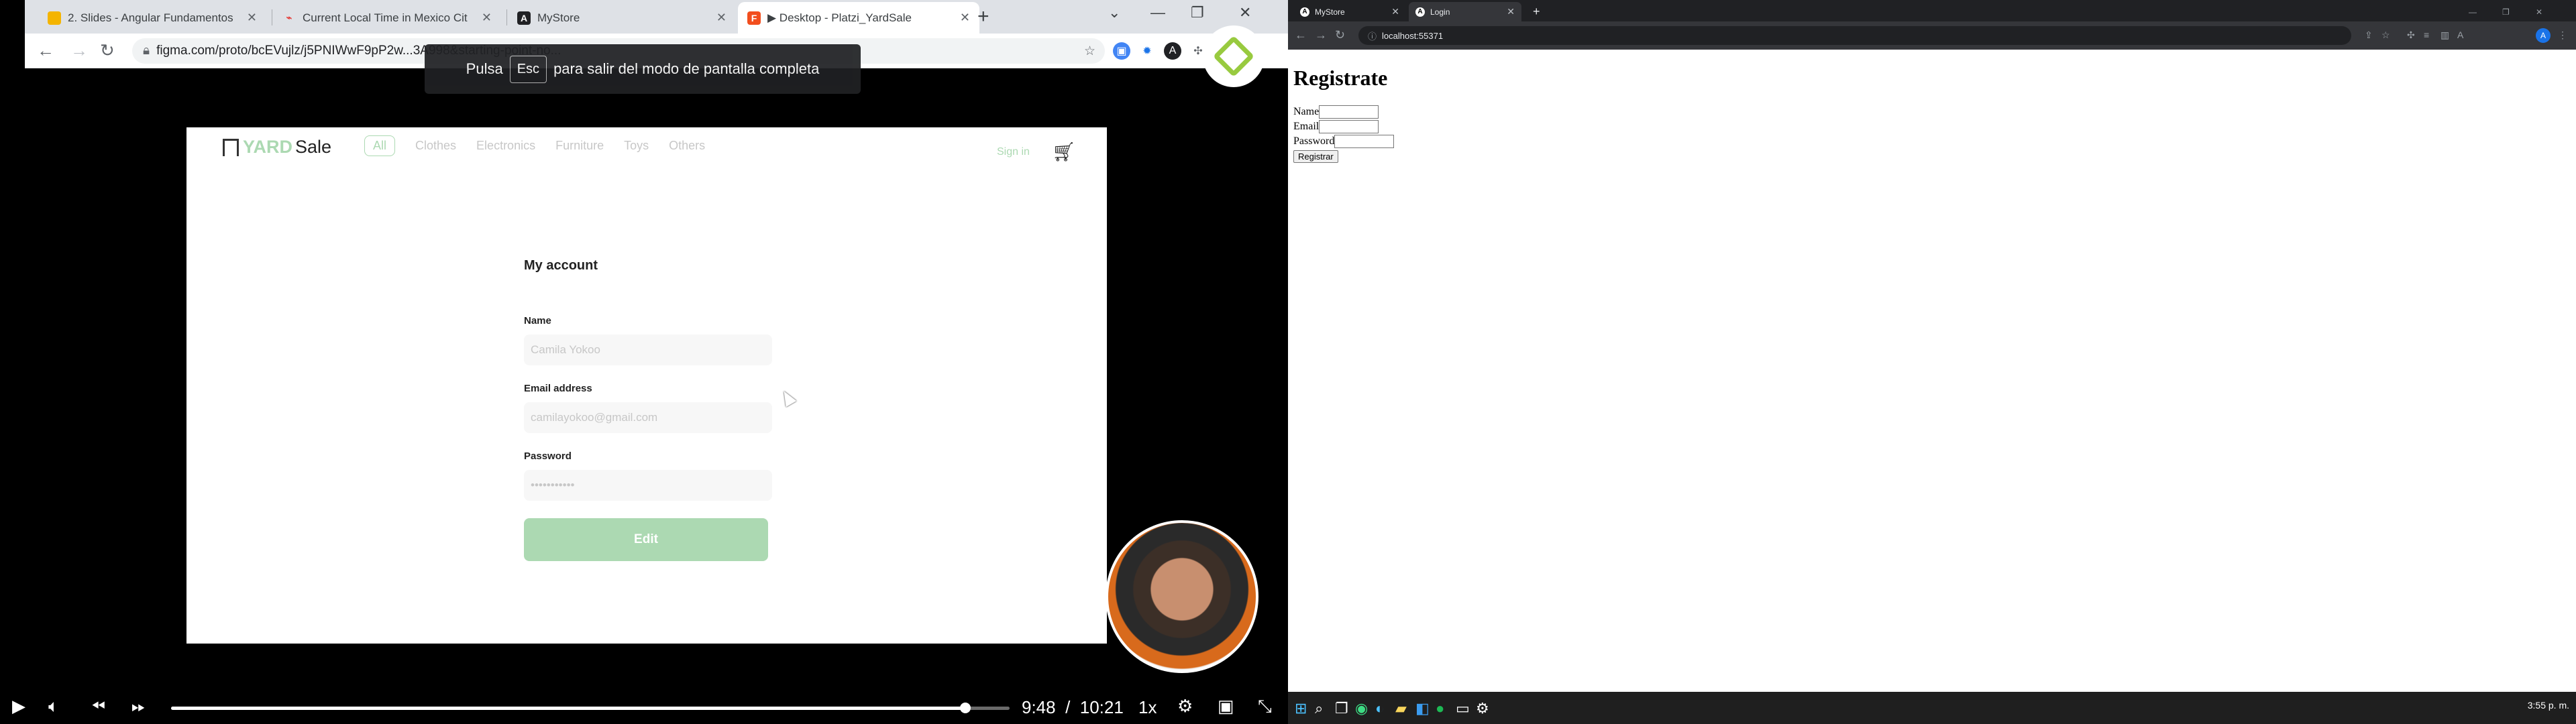  I want to click on notice-suffix: para salir del modo de pantalla completa, so click(686, 68).